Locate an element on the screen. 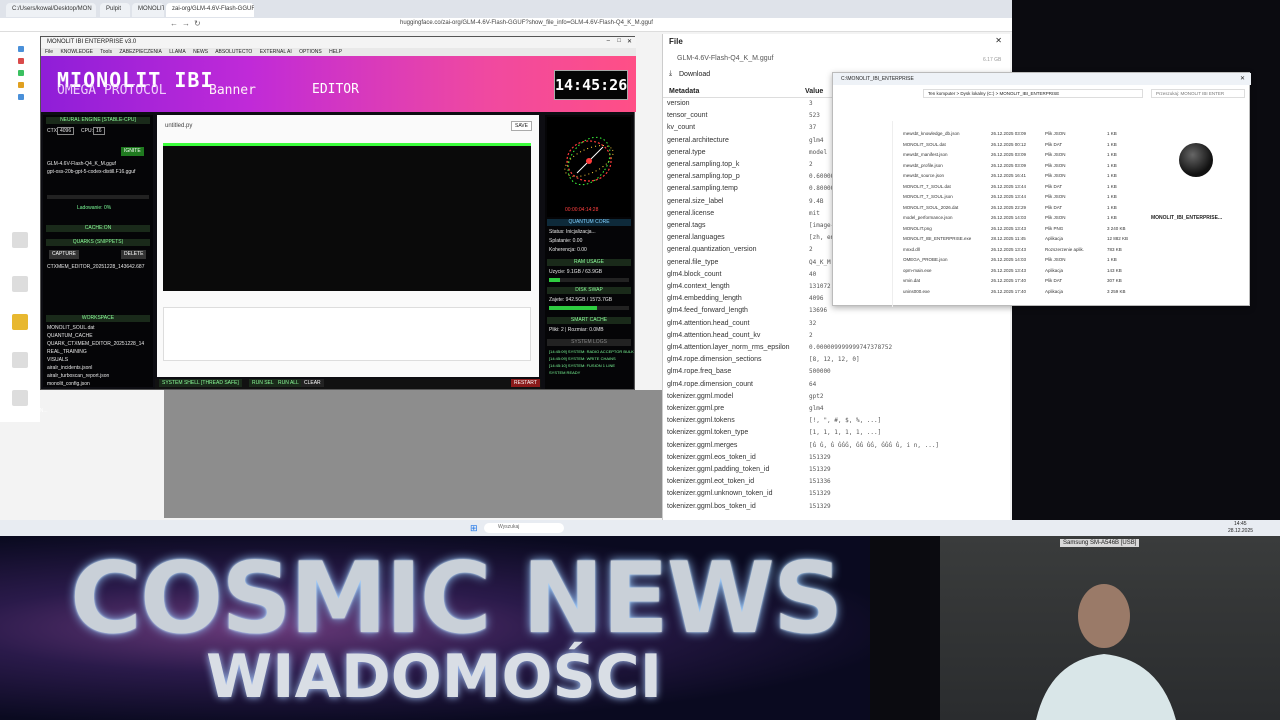 This screenshot has width=1280, height=720. metadata-key: tokenizer.ggml.bos_token_id is located at coordinates (711, 506).